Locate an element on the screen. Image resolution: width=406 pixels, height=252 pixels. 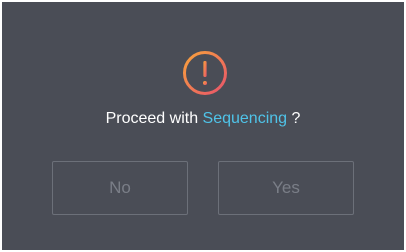
message-suffix: ? is located at coordinates (294, 118).